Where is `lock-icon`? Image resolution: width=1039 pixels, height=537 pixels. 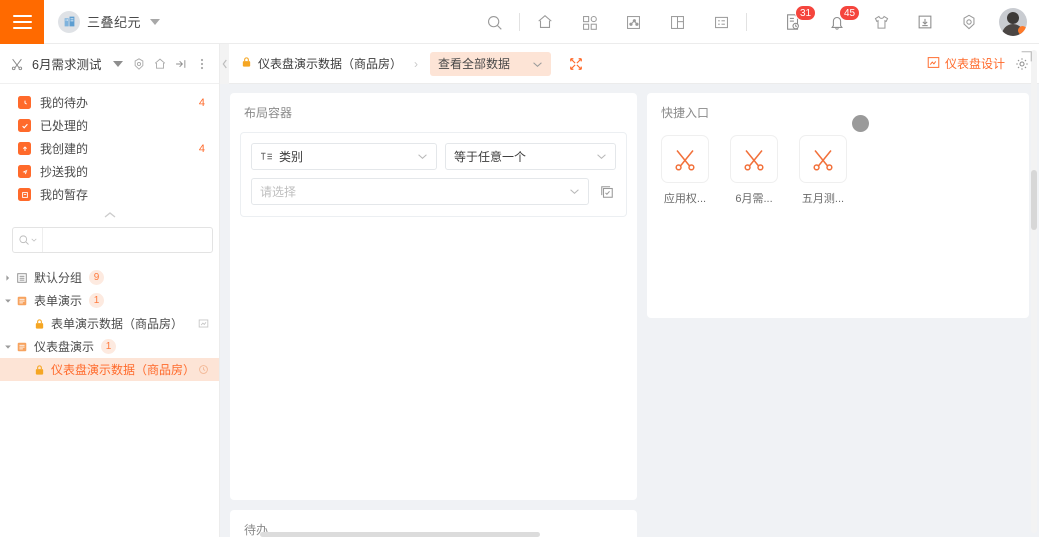
lock-icon is located at coordinates (39, 370).